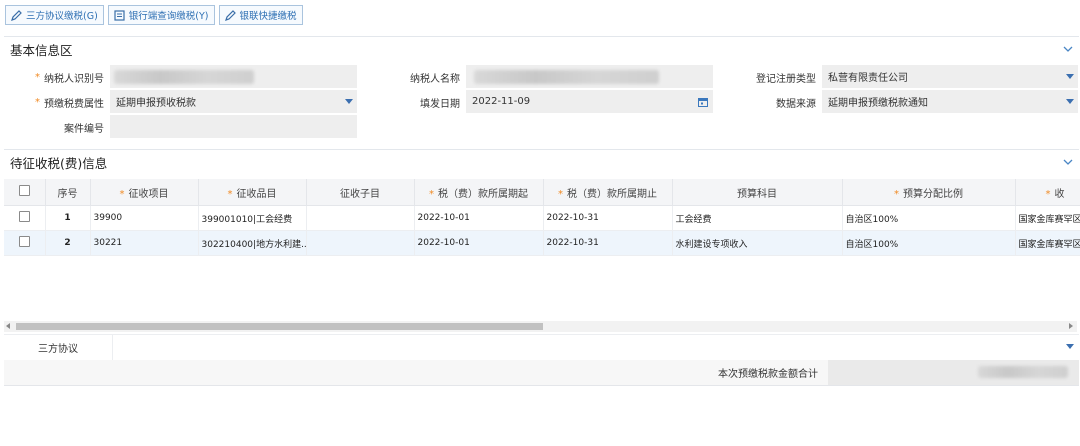  What do you see at coordinates (279, 326) in the screenshot?
I see `scrollbar-thumb` at bounding box center [279, 326].